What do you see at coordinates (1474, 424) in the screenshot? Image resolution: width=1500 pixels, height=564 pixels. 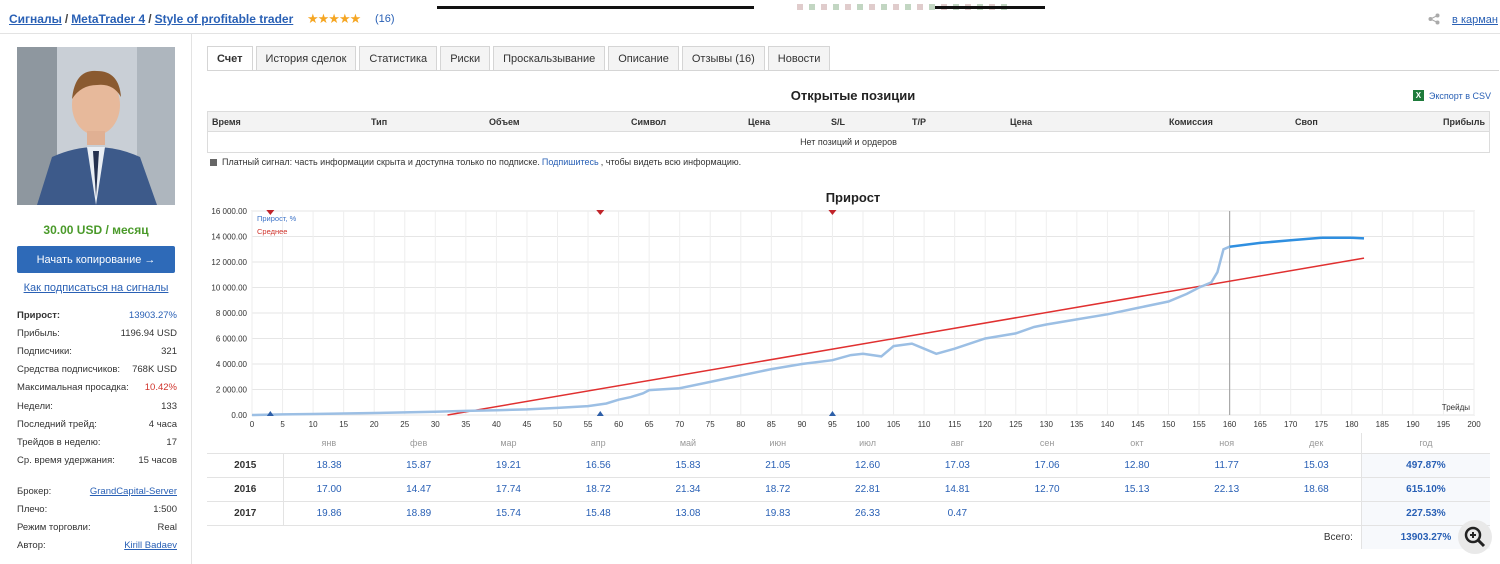 I see `x-tick-label: 200` at bounding box center [1474, 424].